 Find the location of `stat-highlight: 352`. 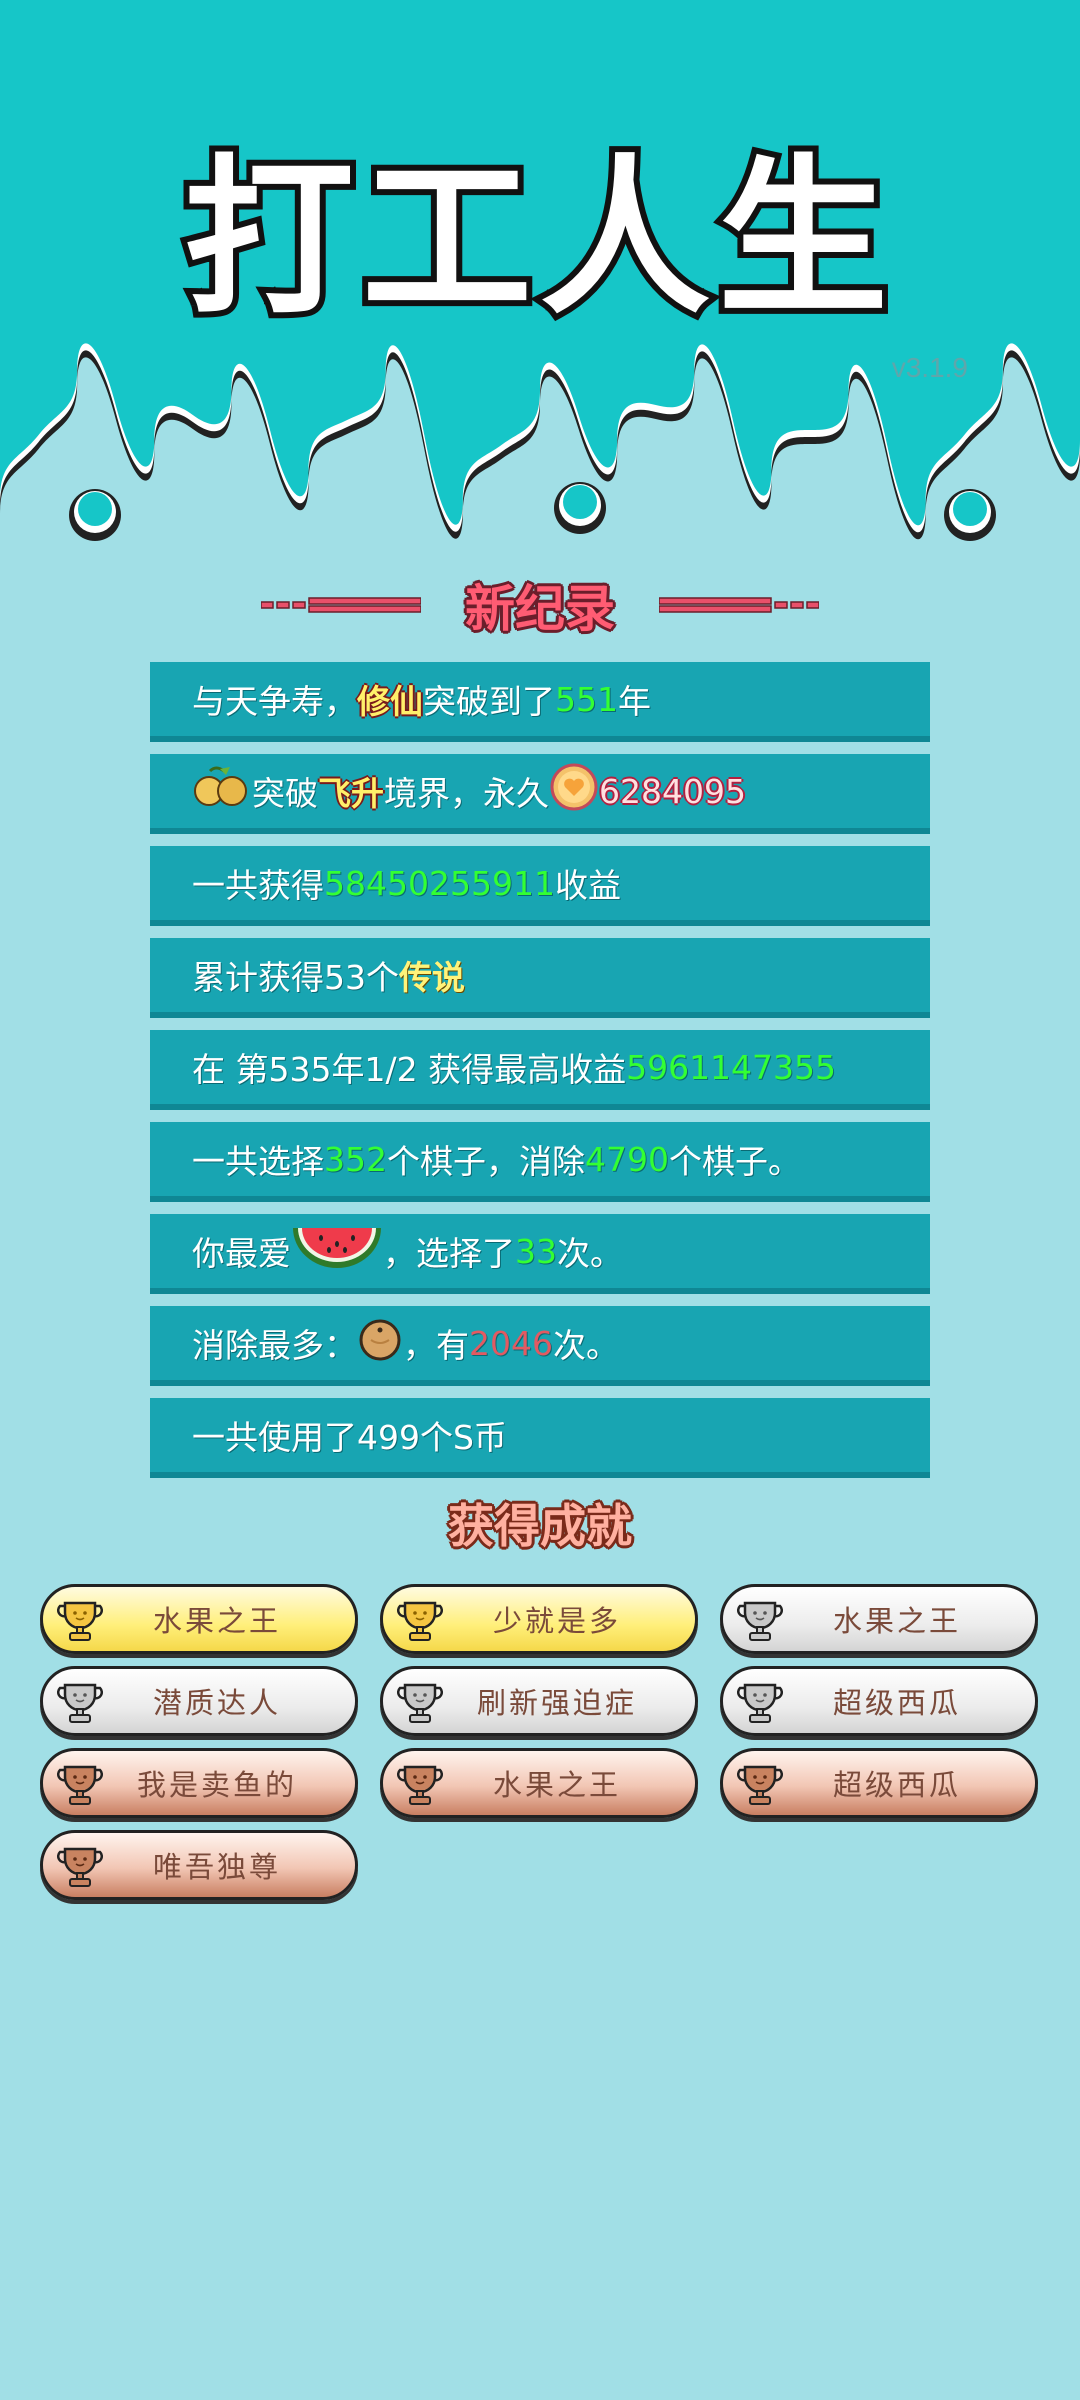

stat-highlight: 352 is located at coordinates (355, 1159).